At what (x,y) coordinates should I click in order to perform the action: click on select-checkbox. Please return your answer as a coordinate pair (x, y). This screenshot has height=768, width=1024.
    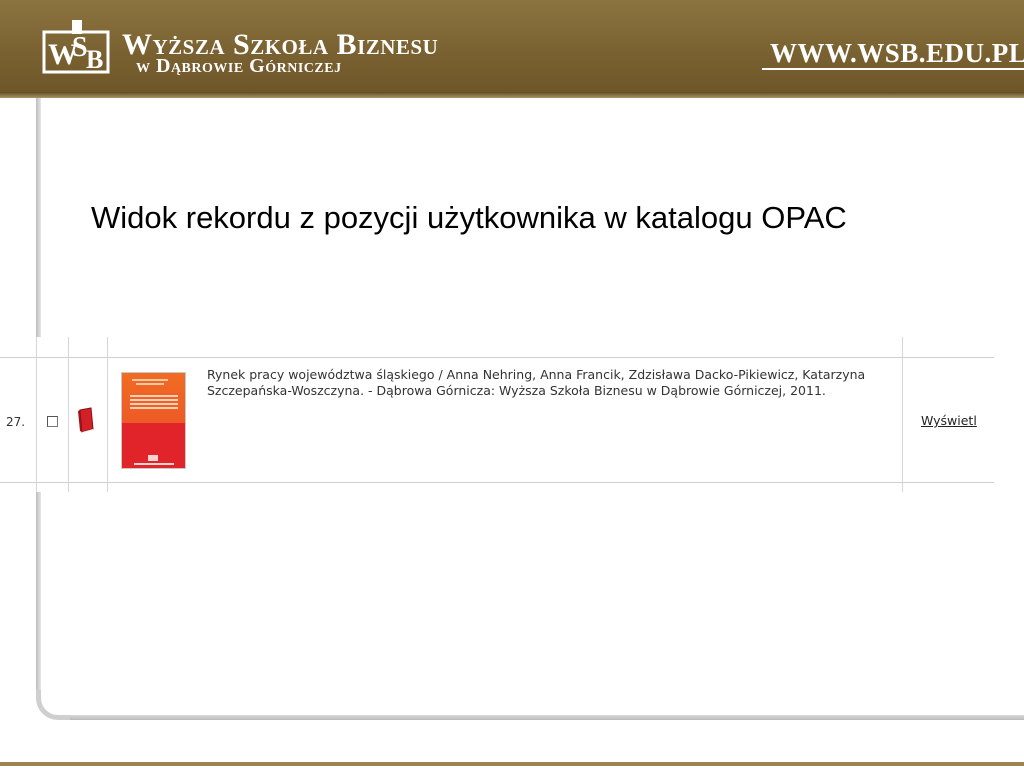
    Looking at the image, I should click on (52, 421).